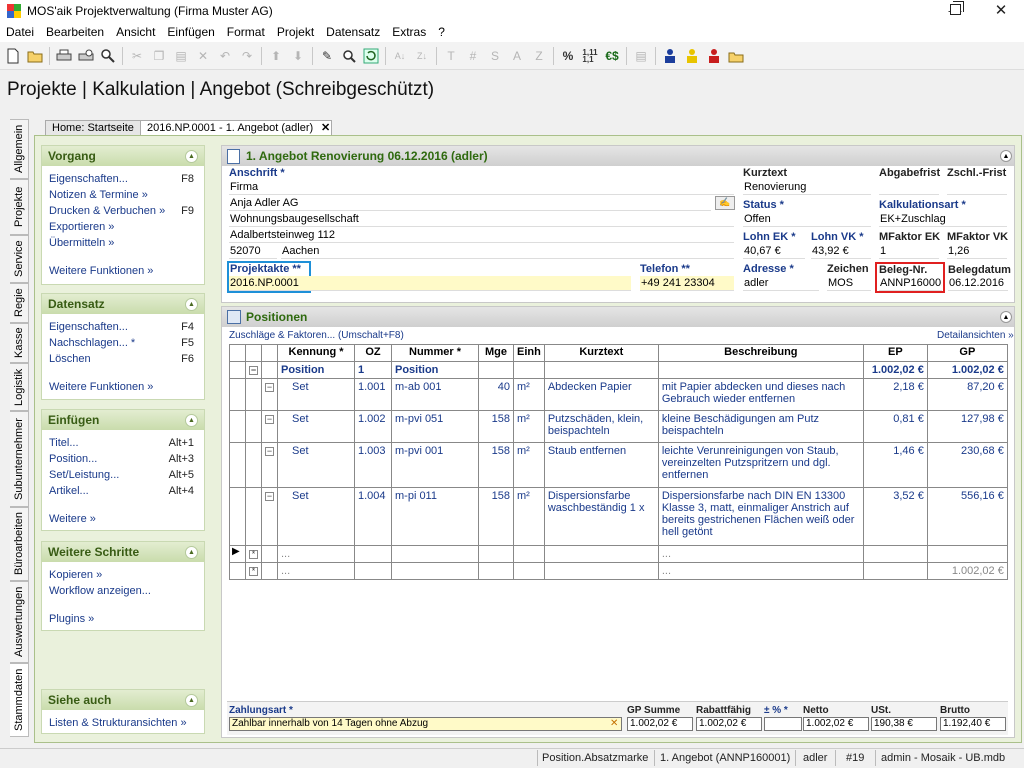 The height and width of the screenshot is (768, 1024). I want to click on link-weitere: Weitere », so click(72, 519).